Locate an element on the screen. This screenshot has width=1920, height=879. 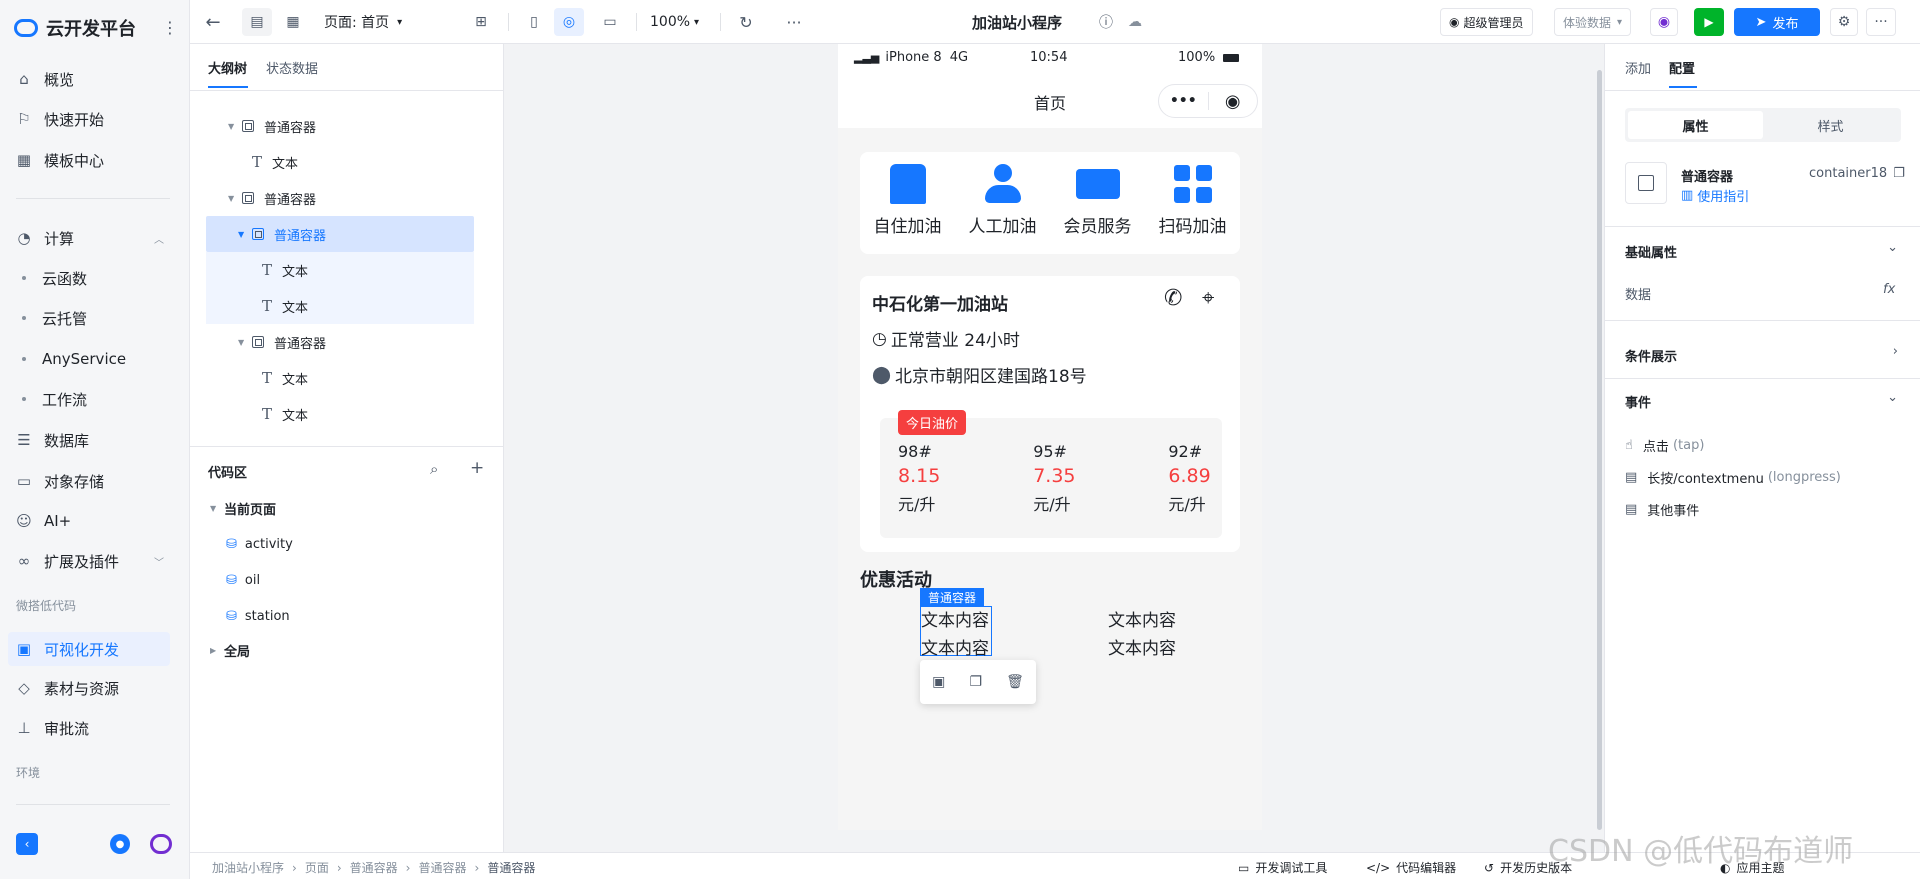
event-longpress: ▤ 长按/contextmenu (longpress) is located at coordinates (1733, 477).